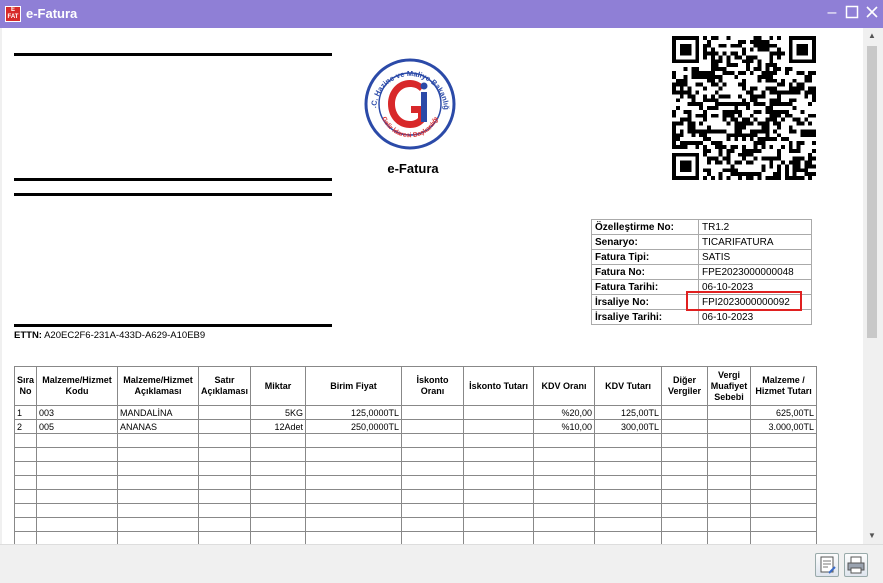  I want to click on table-cell: 3.000,00TL, so click(784, 426).